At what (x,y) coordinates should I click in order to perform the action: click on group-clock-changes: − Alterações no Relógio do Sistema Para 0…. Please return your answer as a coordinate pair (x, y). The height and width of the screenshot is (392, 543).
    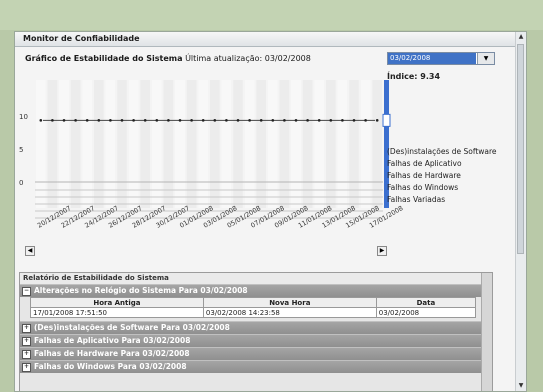
    Looking at the image, I should click on (256, 290).